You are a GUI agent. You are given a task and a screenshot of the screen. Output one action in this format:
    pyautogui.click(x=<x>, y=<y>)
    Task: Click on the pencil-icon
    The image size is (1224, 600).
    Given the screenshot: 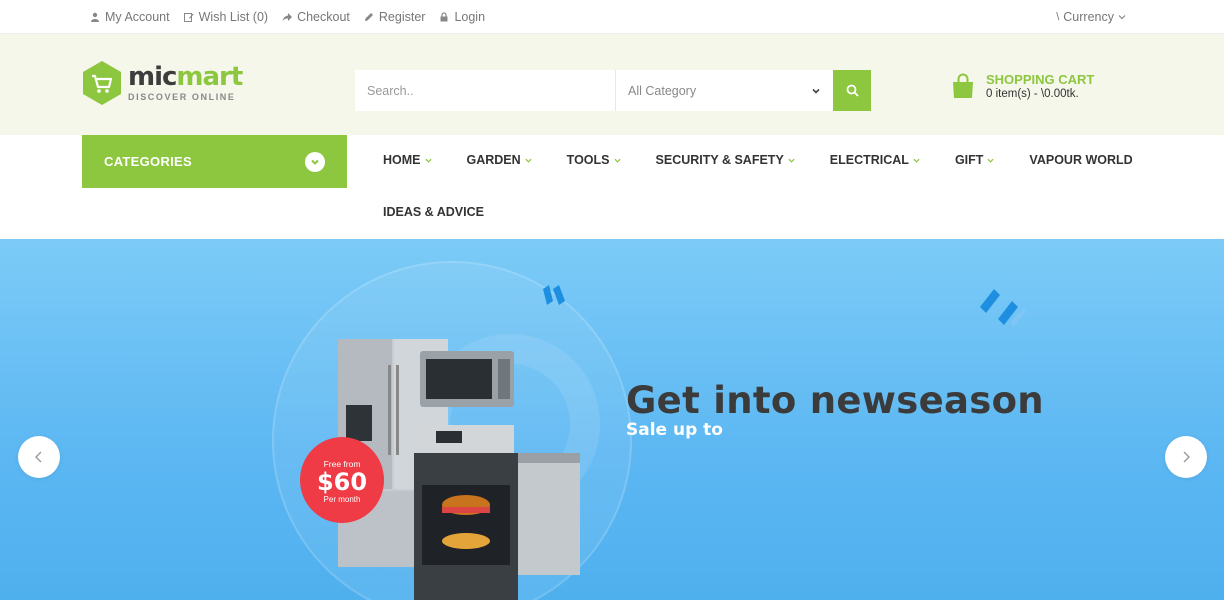 What is the action you would take?
    pyautogui.click(x=368, y=17)
    